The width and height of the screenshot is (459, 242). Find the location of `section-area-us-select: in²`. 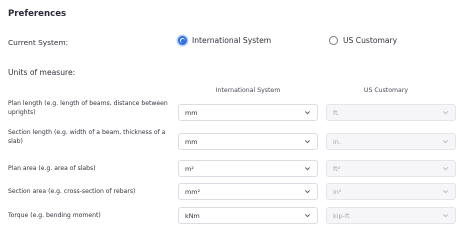

section-area-us-select: in² is located at coordinates (391, 191).